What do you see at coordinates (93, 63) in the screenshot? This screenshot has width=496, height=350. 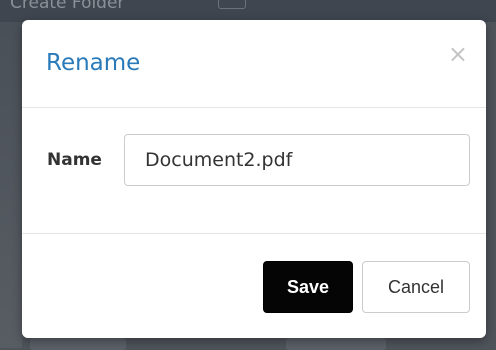 I see `dialog-title: Rename` at bounding box center [93, 63].